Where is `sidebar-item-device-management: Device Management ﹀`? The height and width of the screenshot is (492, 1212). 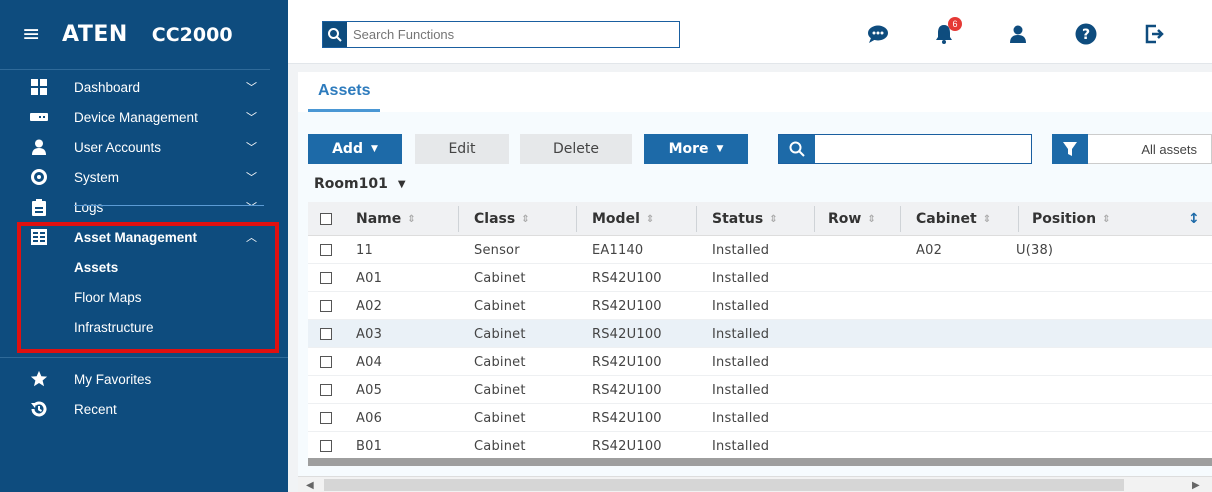 sidebar-item-device-management: Device Management ﹀ is located at coordinates (144, 117).